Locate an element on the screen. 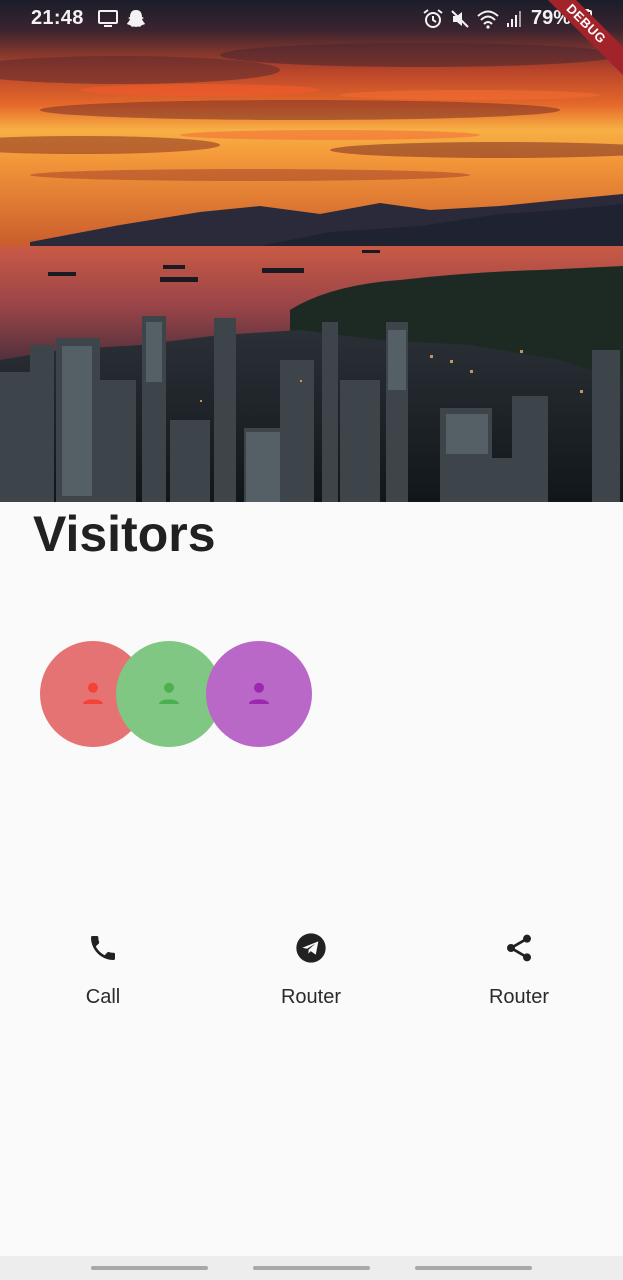 This screenshot has width=623, height=1280. share-action-label: Router is located at coordinates (519, 997).